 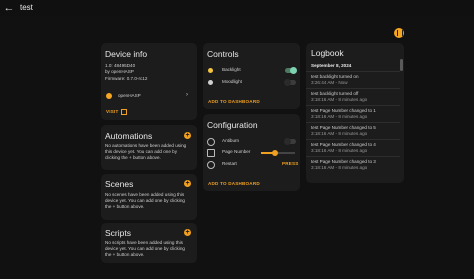 What do you see at coordinates (211, 165) in the screenshot?
I see `restart-icon` at bounding box center [211, 165].